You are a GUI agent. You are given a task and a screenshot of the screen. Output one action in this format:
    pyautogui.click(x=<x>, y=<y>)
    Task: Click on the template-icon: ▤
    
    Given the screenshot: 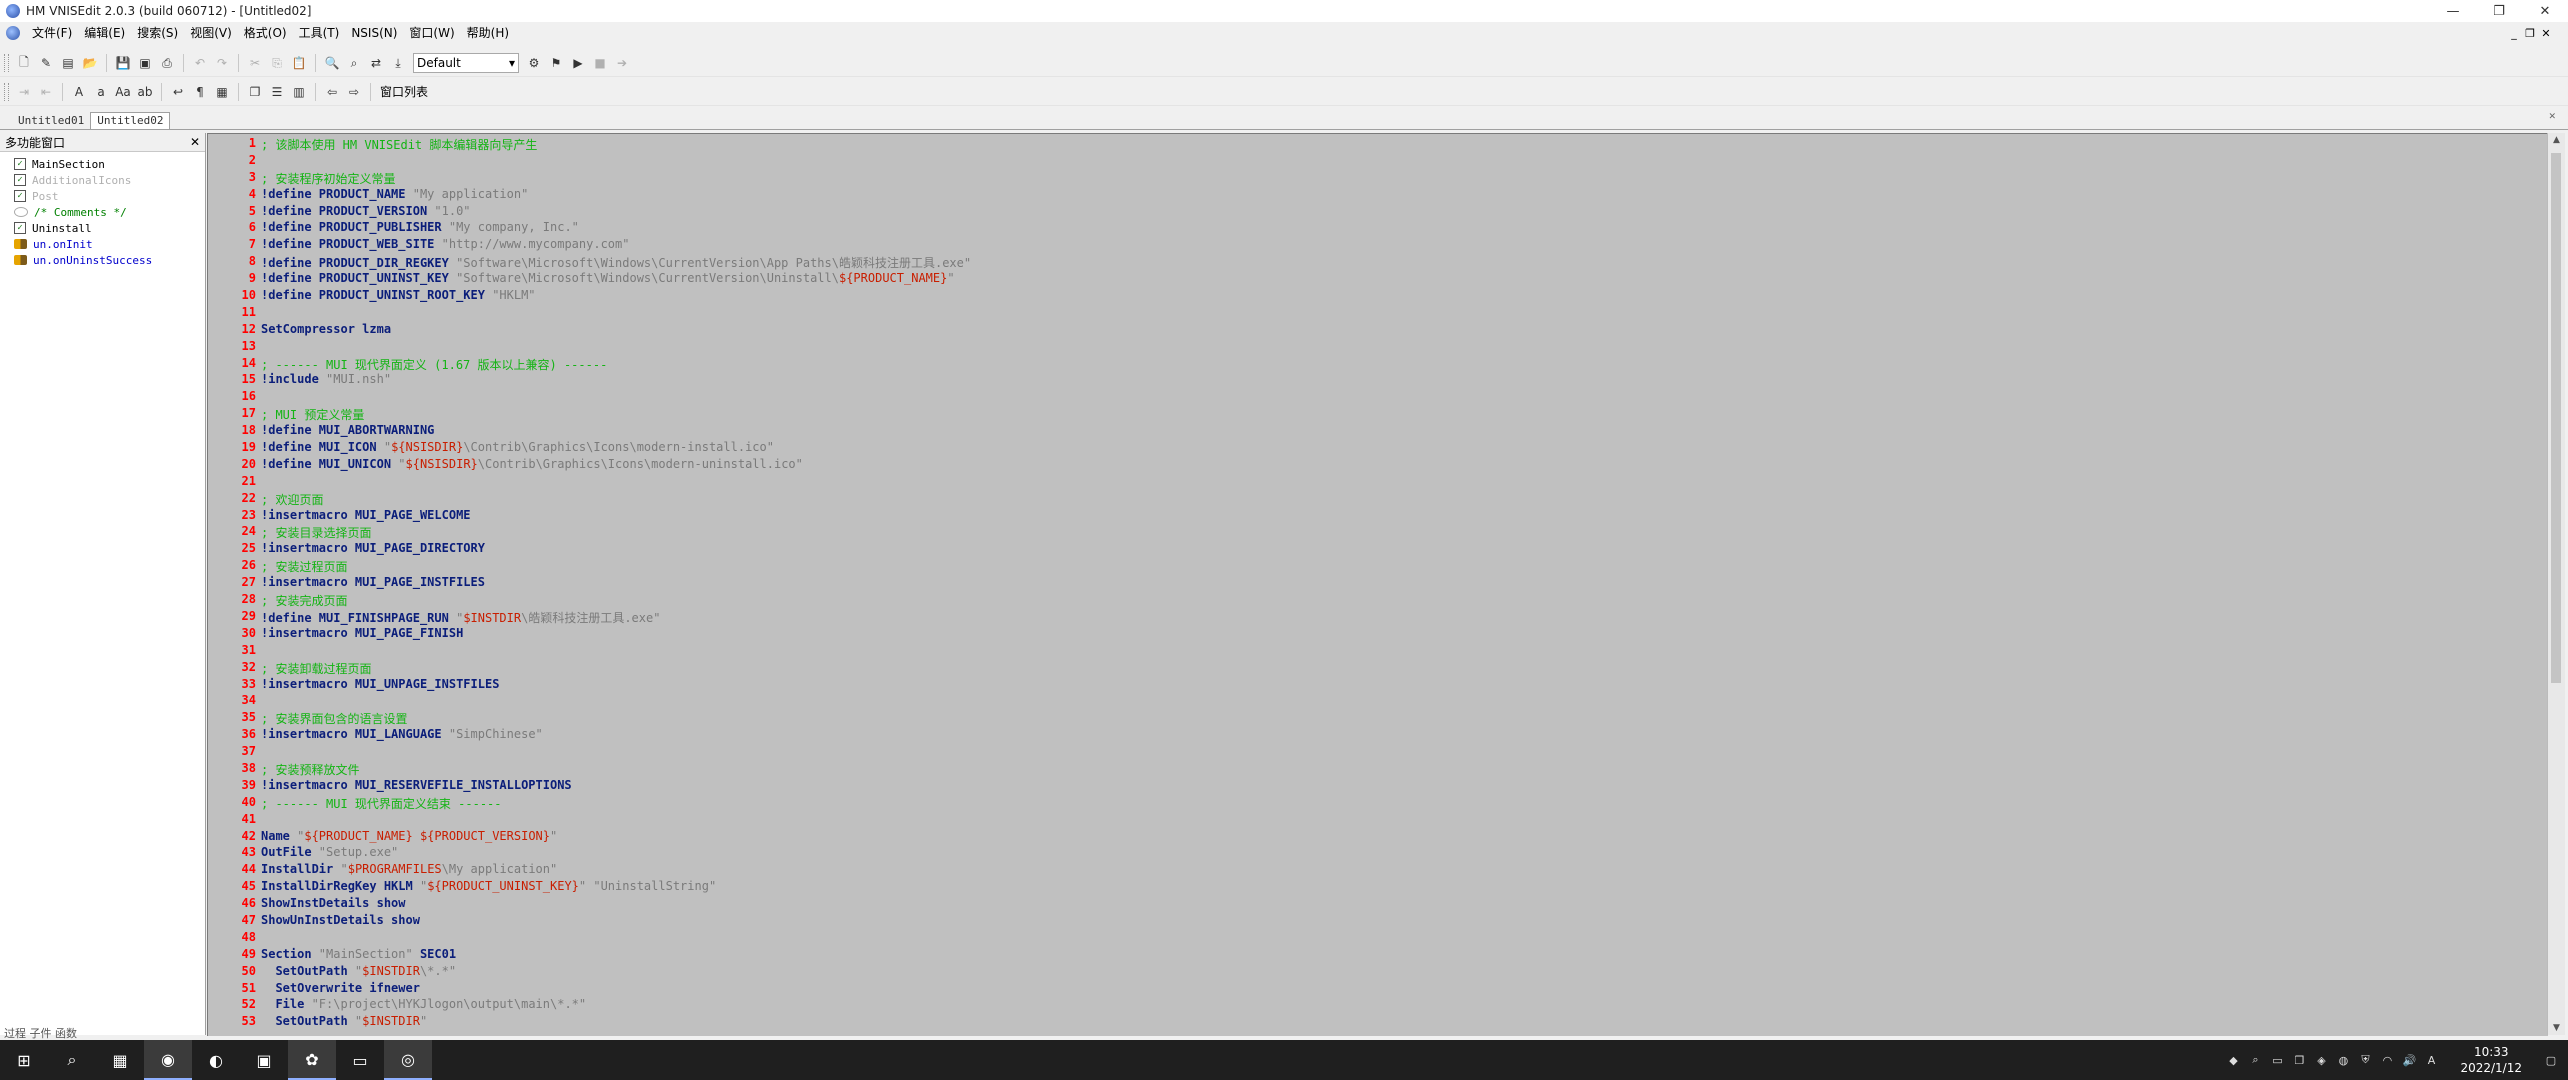 What is the action you would take?
    pyautogui.click(x=68, y=63)
    